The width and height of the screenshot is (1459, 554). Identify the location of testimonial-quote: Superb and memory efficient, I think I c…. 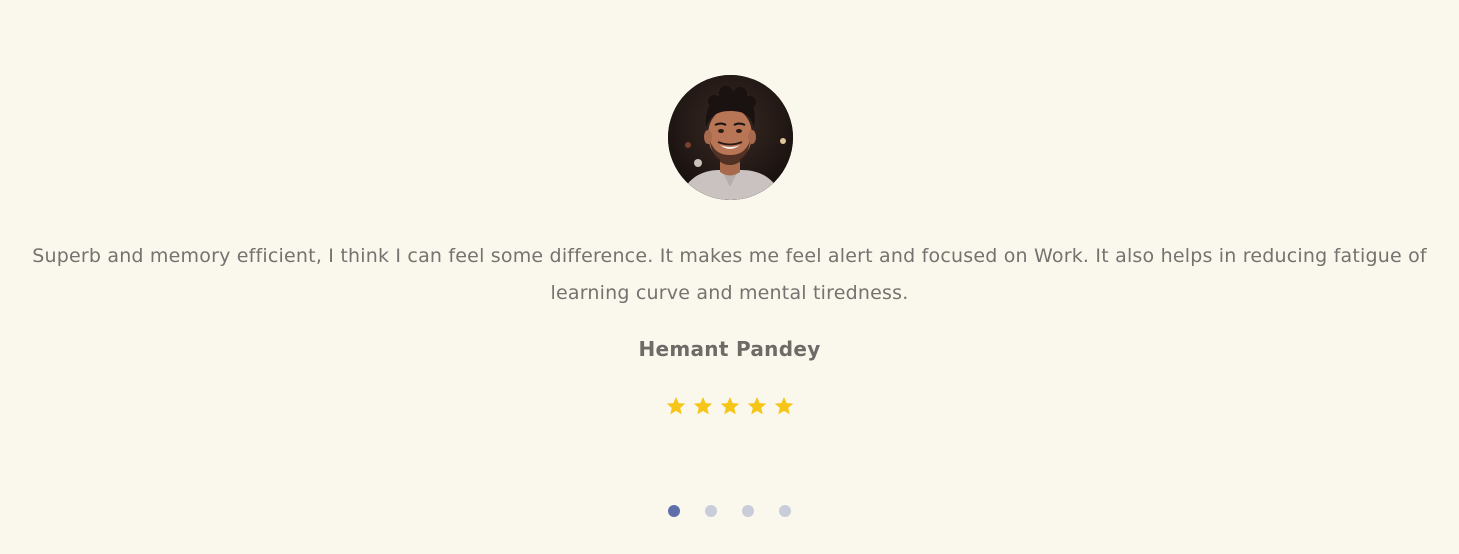
(729, 274).